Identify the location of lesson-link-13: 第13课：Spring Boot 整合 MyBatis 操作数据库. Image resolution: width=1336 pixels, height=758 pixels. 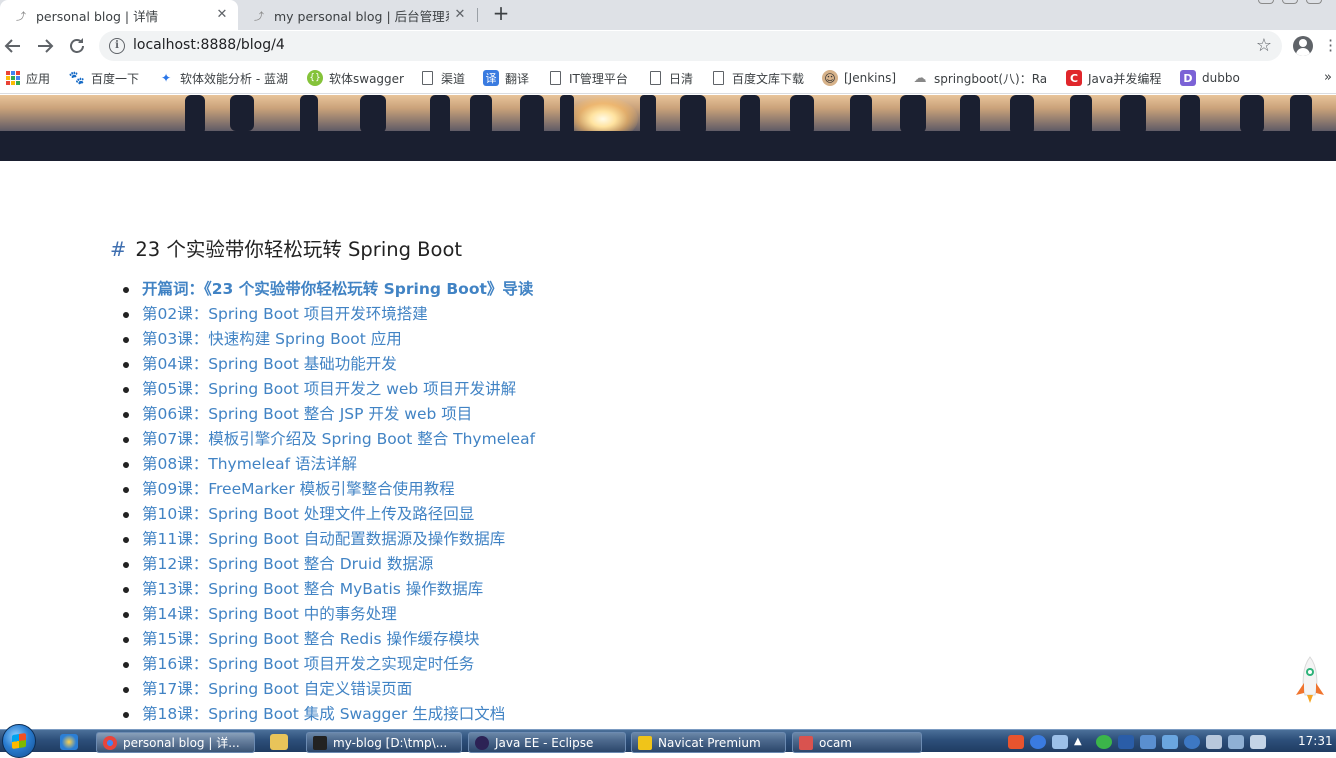
(327, 589).